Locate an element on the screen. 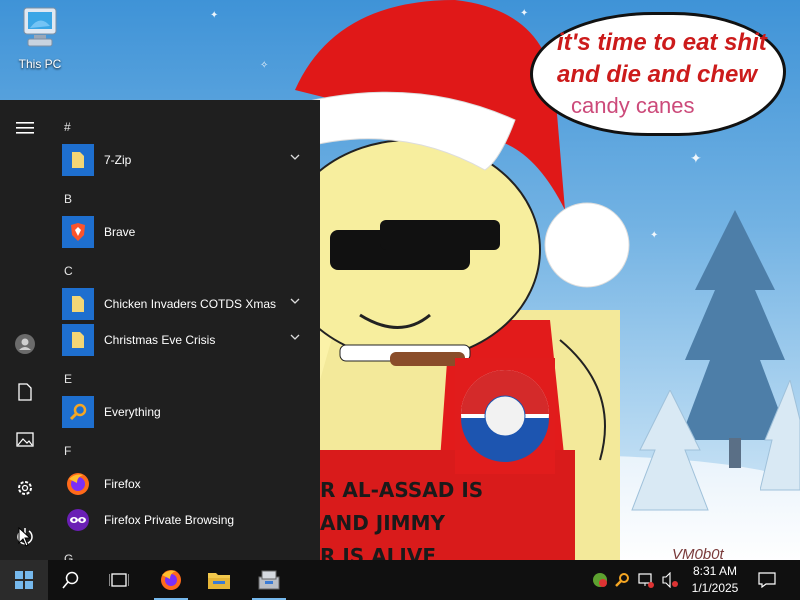  tray-everything-icon is located at coordinates (622, 580).